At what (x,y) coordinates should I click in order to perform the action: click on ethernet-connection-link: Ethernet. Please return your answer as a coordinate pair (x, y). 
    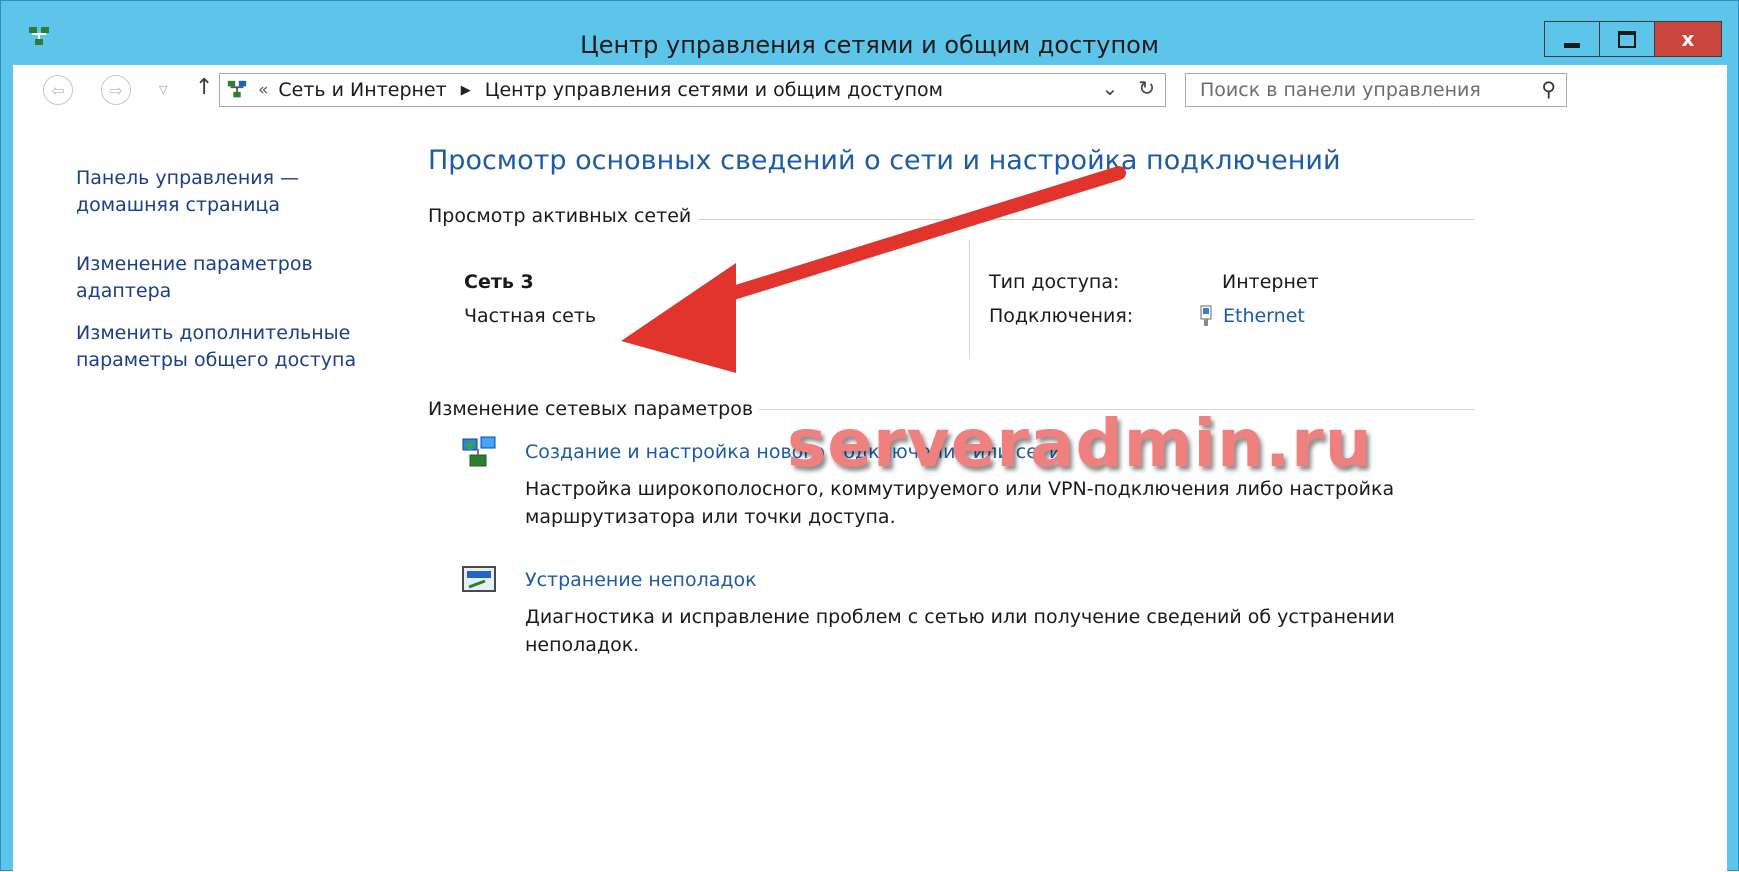
    Looking at the image, I should click on (1252, 316).